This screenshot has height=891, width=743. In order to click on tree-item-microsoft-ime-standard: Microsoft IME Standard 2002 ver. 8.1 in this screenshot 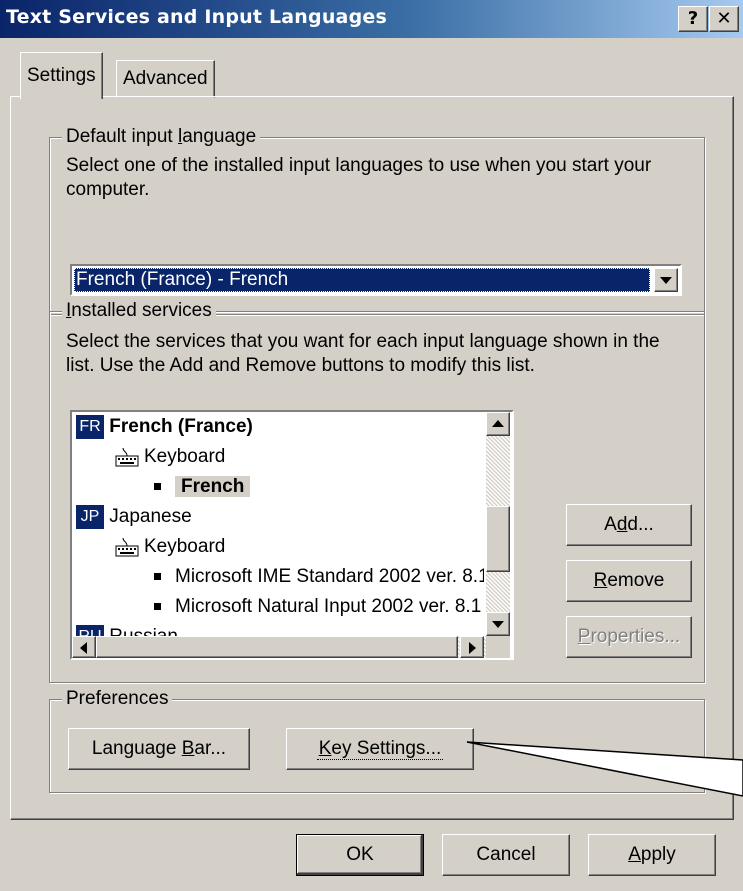, I will do `click(319, 577)`.